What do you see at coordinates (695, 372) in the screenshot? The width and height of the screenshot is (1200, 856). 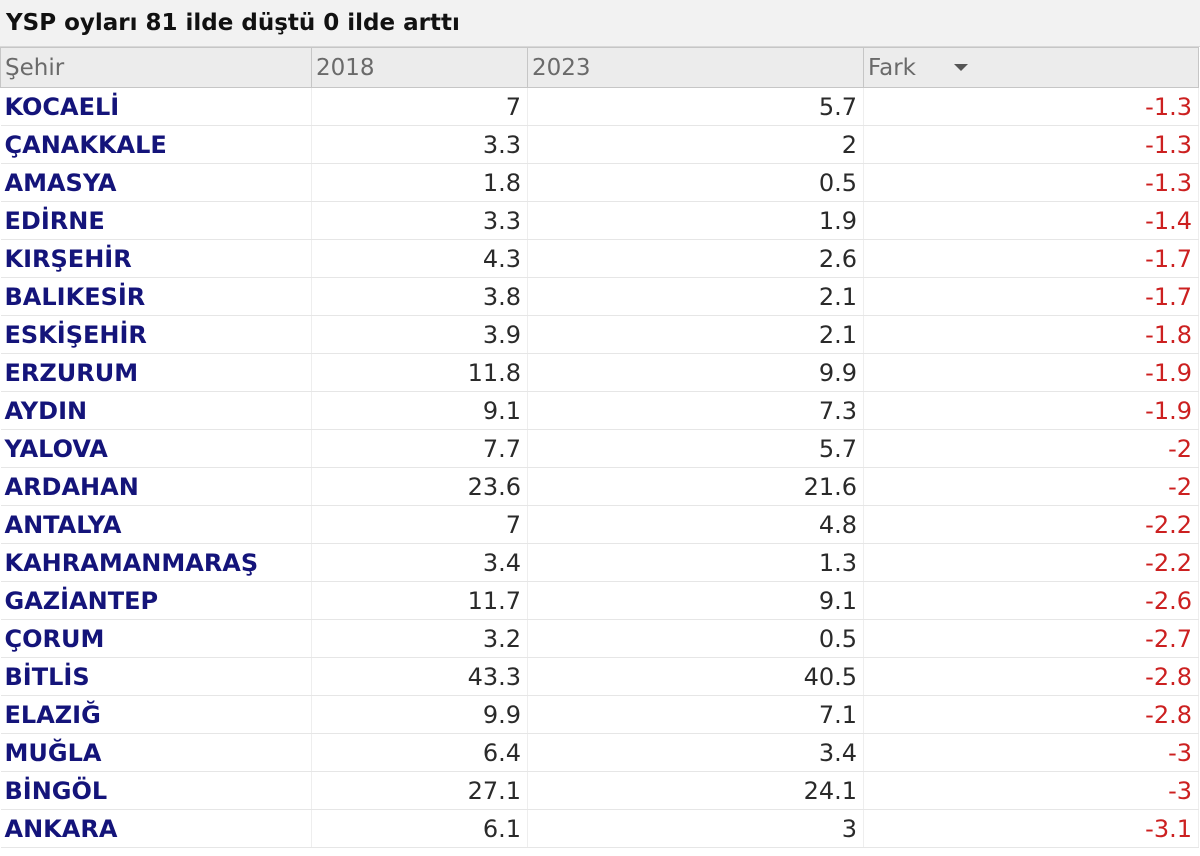 I see `value-2023-cell: 9.9` at bounding box center [695, 372].